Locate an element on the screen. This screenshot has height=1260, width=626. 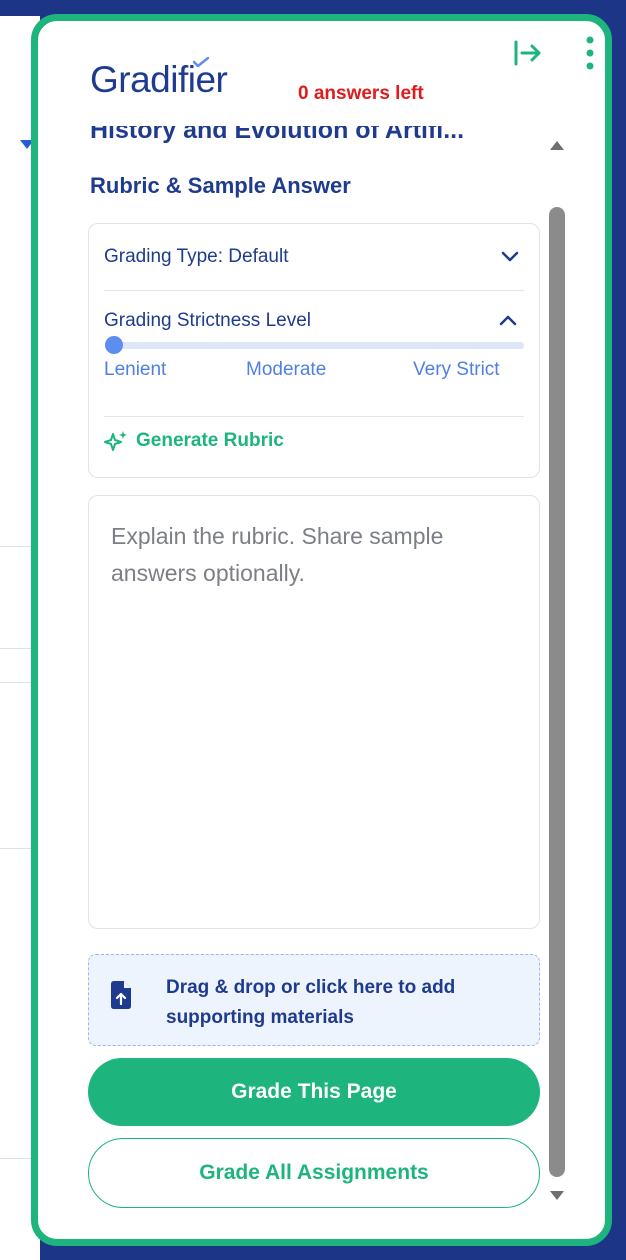
grade-all-assignments-button: Grade All Assignments is located at coordinates (314, 1173).